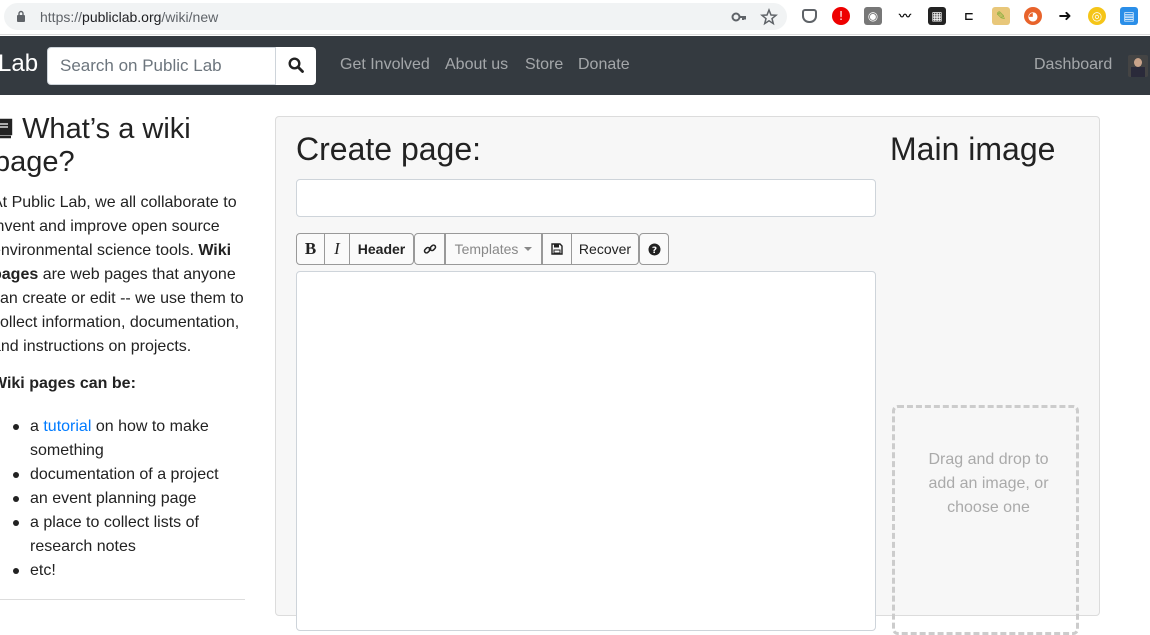  What do you see at coordinates (809, 16) in the screenshot?
I see `pocket-icon` at bounding box center [809, 16].